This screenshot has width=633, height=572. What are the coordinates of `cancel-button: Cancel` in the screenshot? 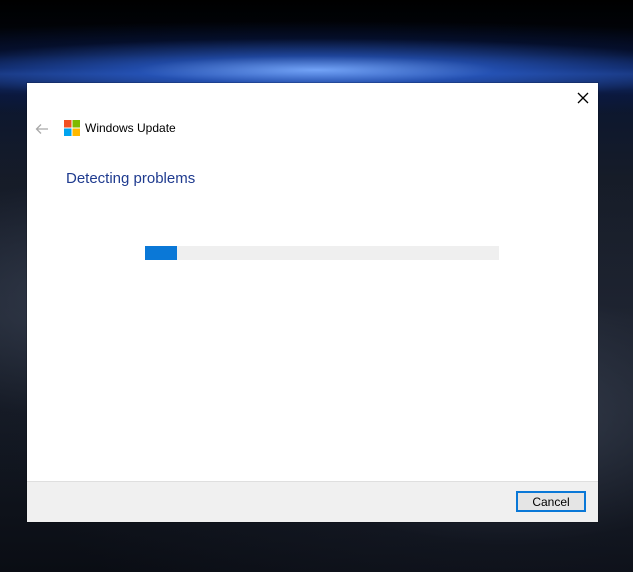 It's located at (551, 501).